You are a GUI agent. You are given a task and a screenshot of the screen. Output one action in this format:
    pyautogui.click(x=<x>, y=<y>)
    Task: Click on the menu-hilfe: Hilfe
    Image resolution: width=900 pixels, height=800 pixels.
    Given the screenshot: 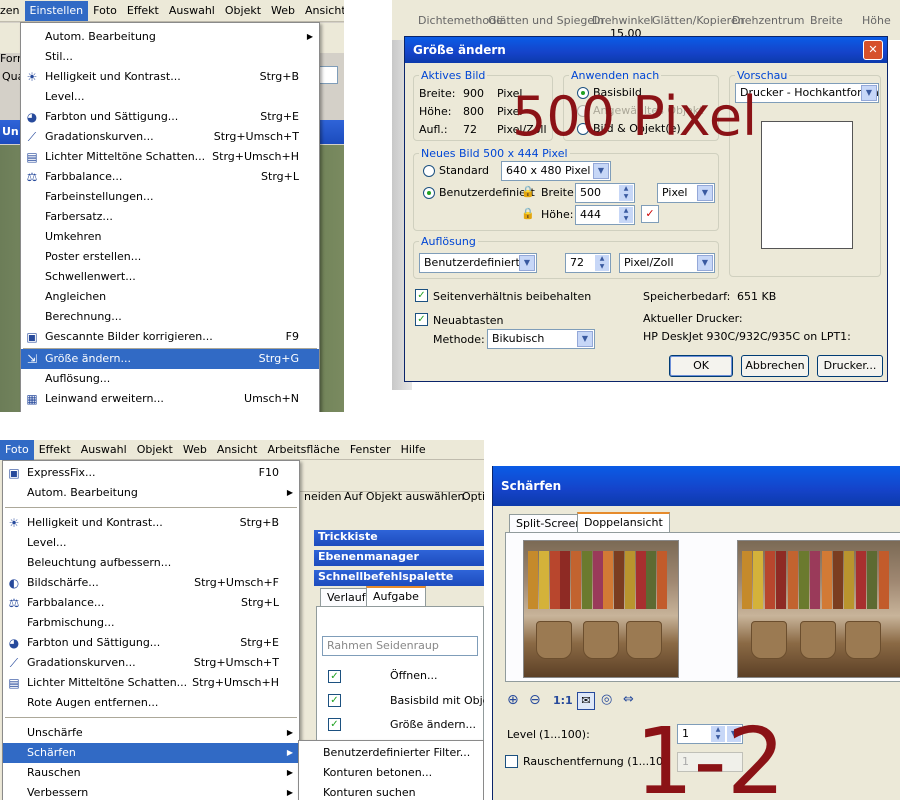 What is the action you would take?
    pyautogui.click(x=413, y=450)
    